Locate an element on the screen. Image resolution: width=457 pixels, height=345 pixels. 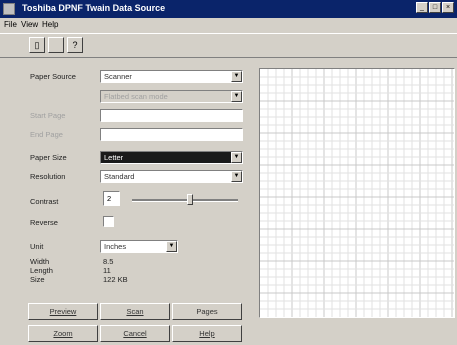
scan-button: Scan is located at coordinates (135, 311).